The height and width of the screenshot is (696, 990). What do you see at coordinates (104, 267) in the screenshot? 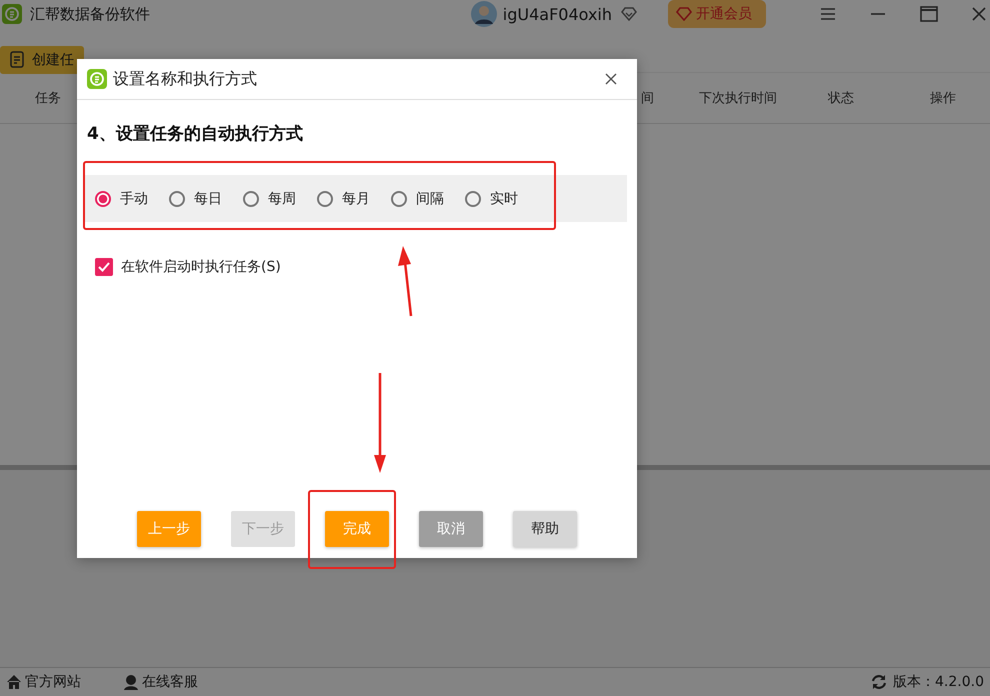
I see `checkmark-icon` at bounding box center [104, 267].